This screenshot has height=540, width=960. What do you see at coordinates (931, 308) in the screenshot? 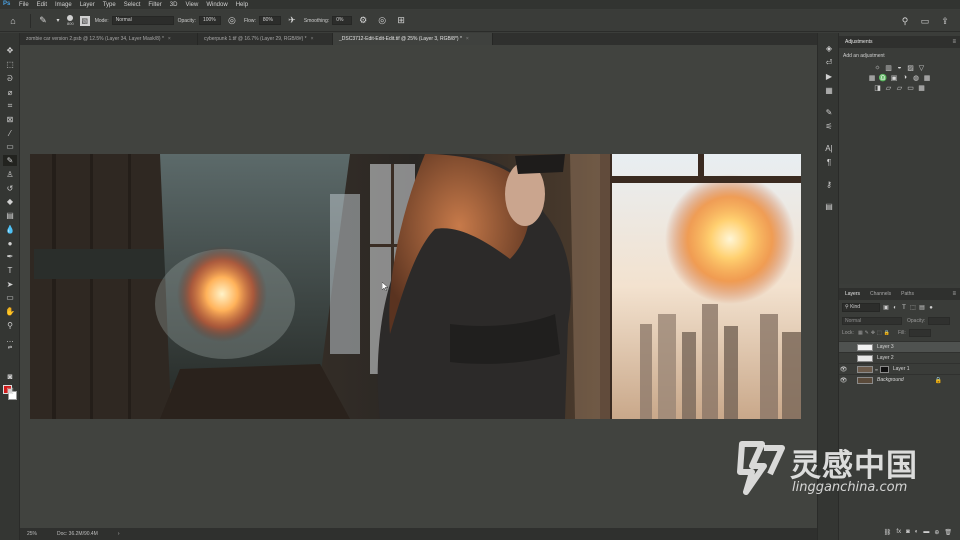
I see `filter-toggle-icon: ●` at bounding box center [931, 308].